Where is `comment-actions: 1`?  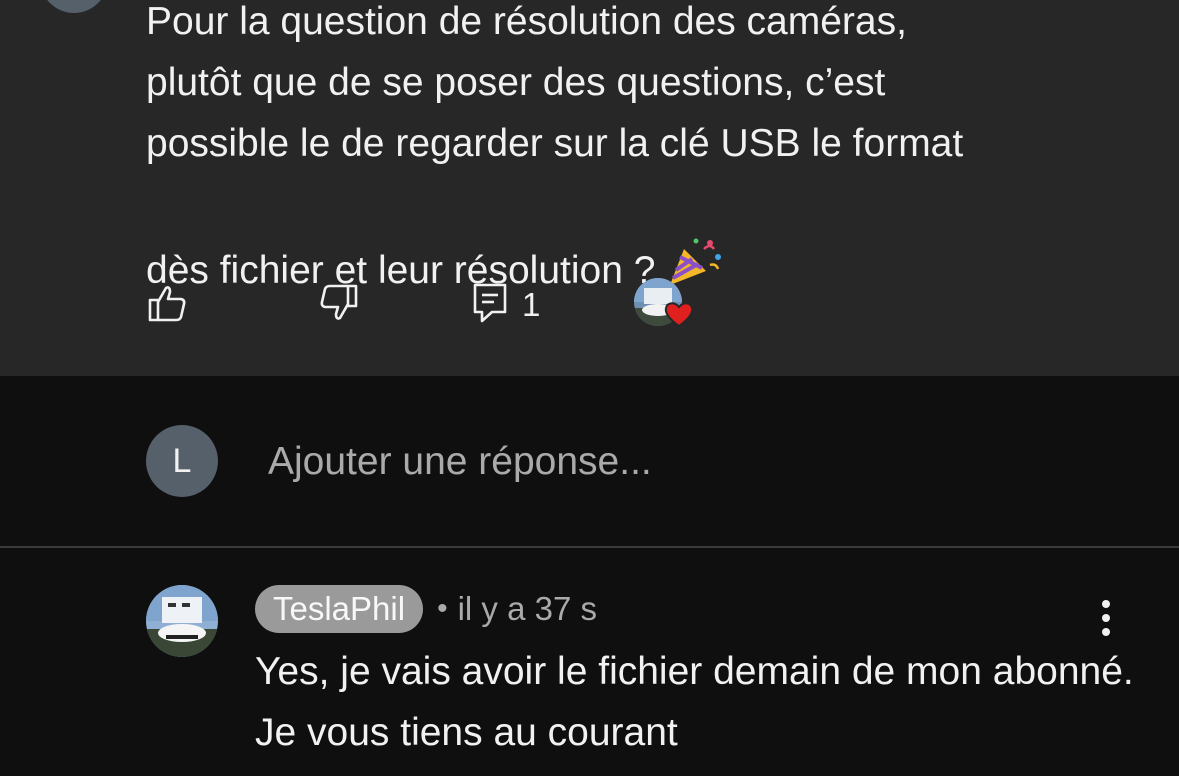
comment-actions: 1 is located at coordinates (446, 305).